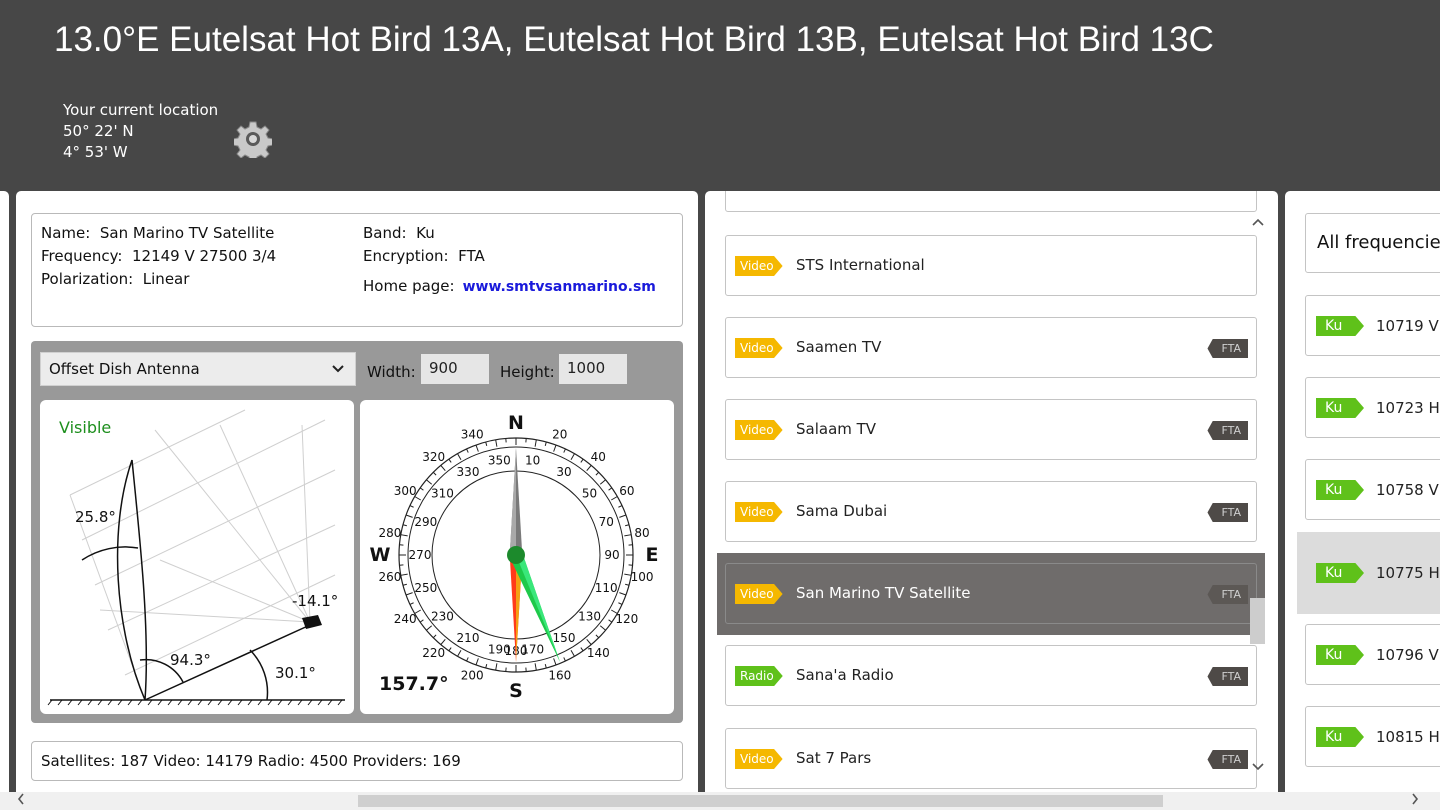 This screenshot has width=1440, height=810. I want to click on outer-tick-7: 80, so click(641, 533).